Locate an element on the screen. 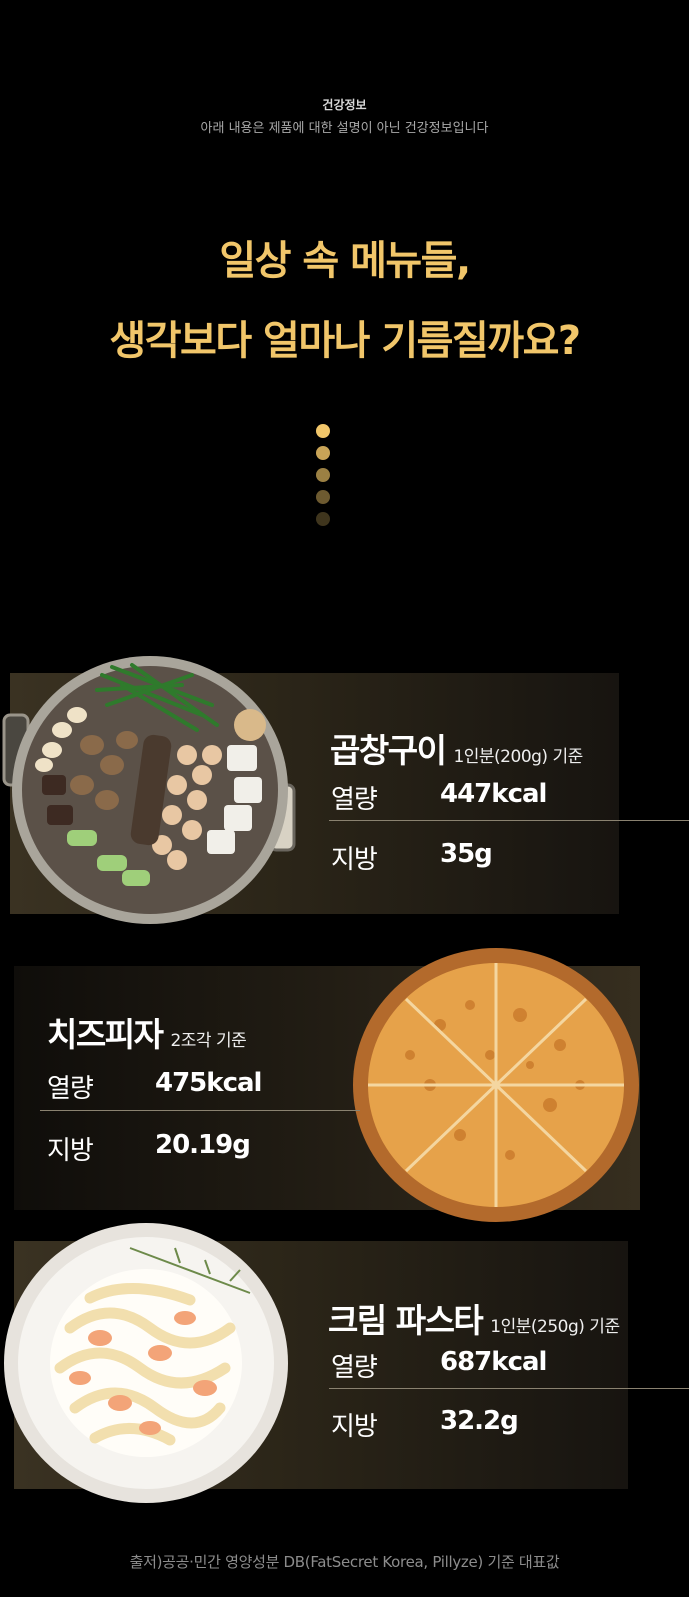 The height and width of the screenshot is (1597, 689). fat-value: 35g is located at coordinates (466, 854).